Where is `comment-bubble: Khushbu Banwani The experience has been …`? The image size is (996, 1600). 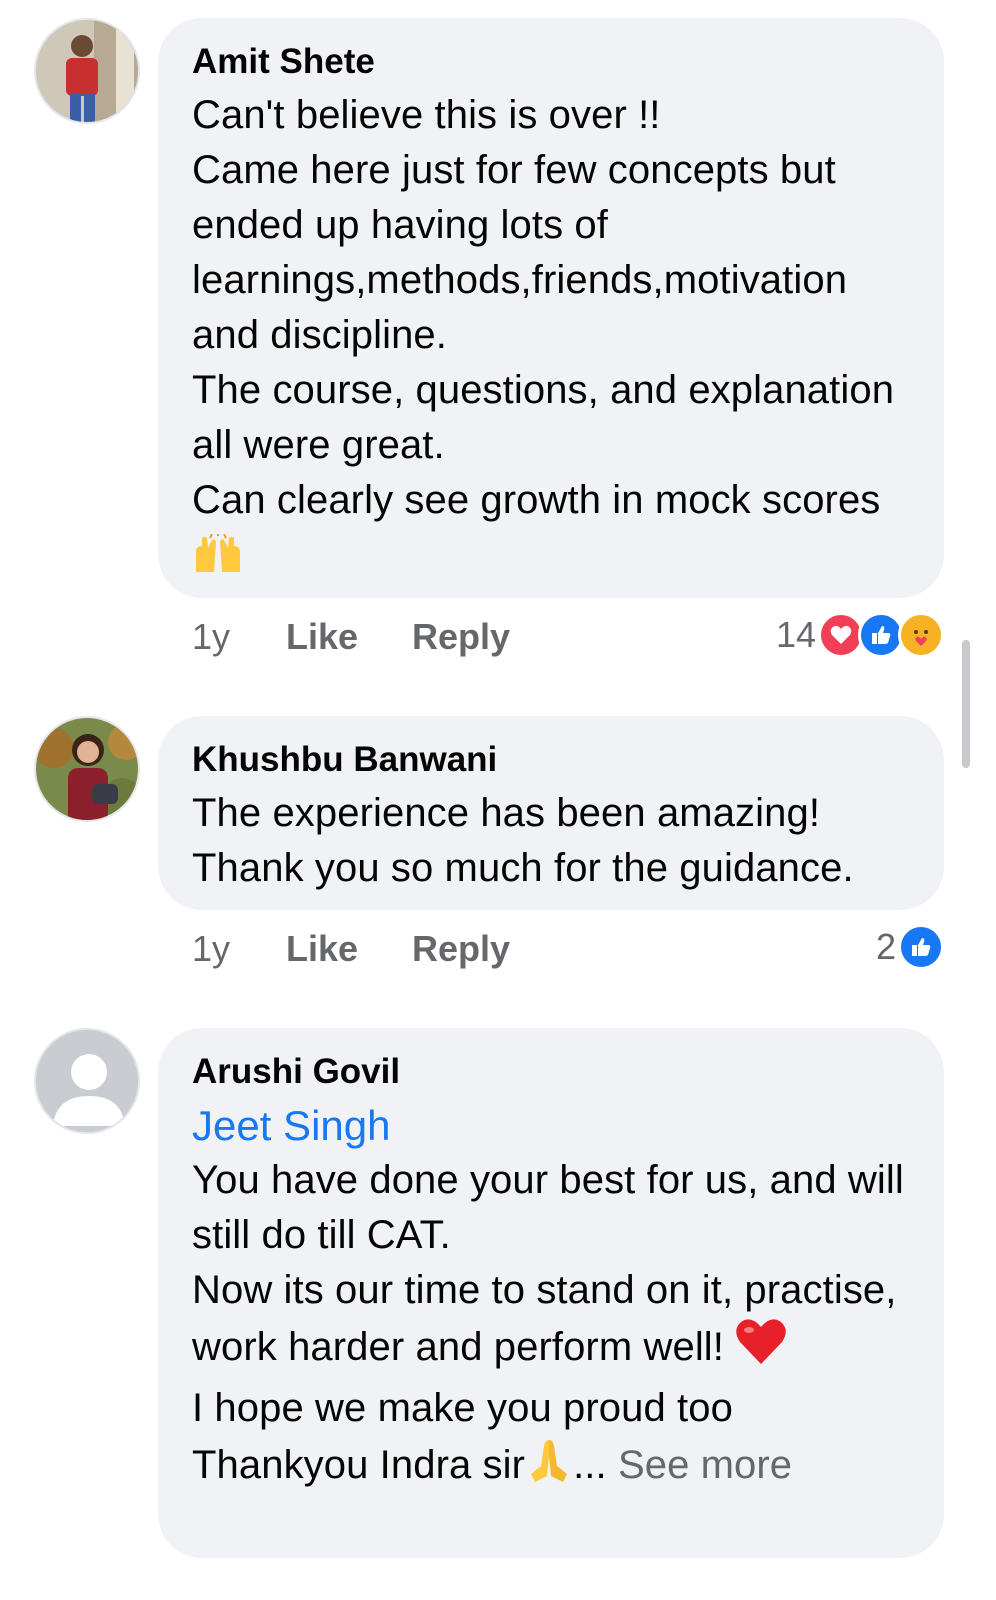
comment-bubble: Khushbu Banwani The experience has been … is located at coordinates (551, 813).